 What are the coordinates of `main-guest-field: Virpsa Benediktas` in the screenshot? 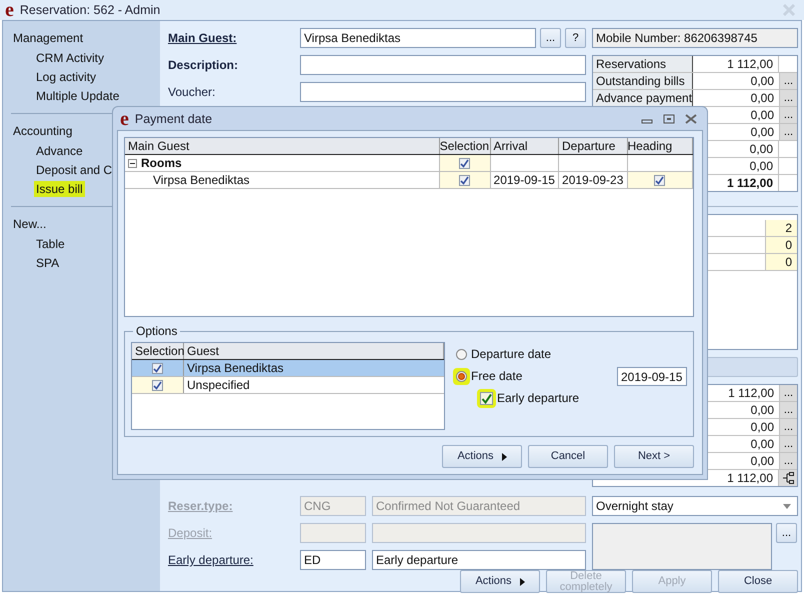 It's located at (418, 38).